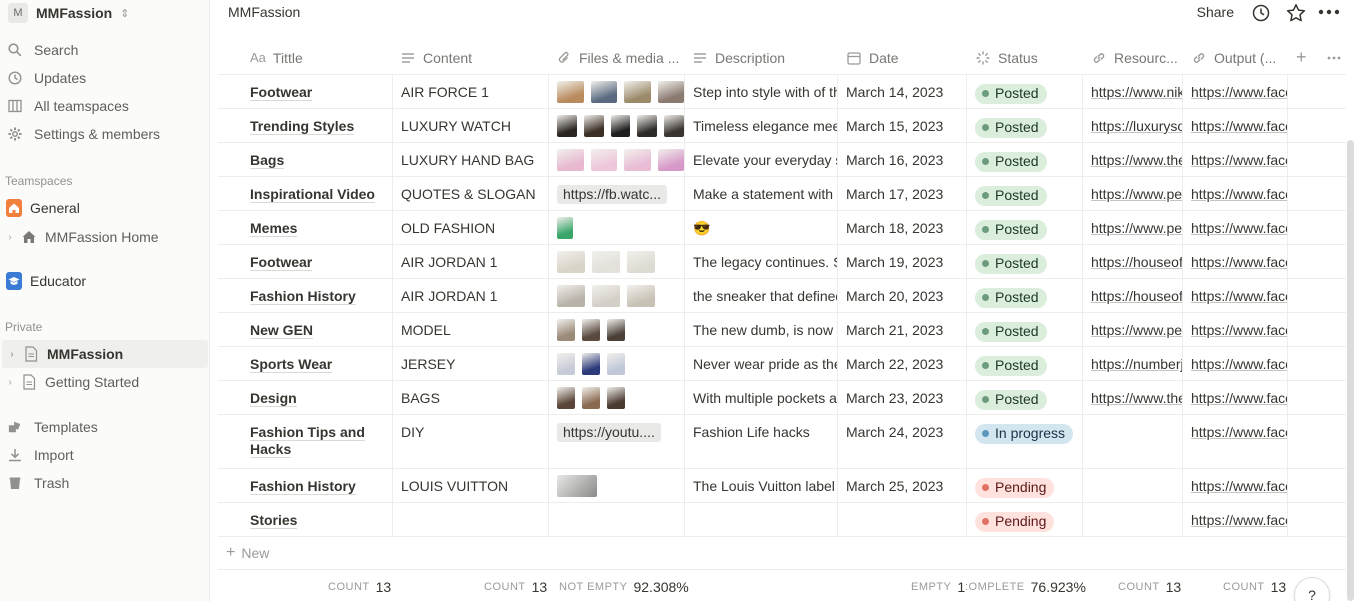 This screenshot has width=1356, height=601. I want to click on cell-content: MODEL, so click(470, 329).